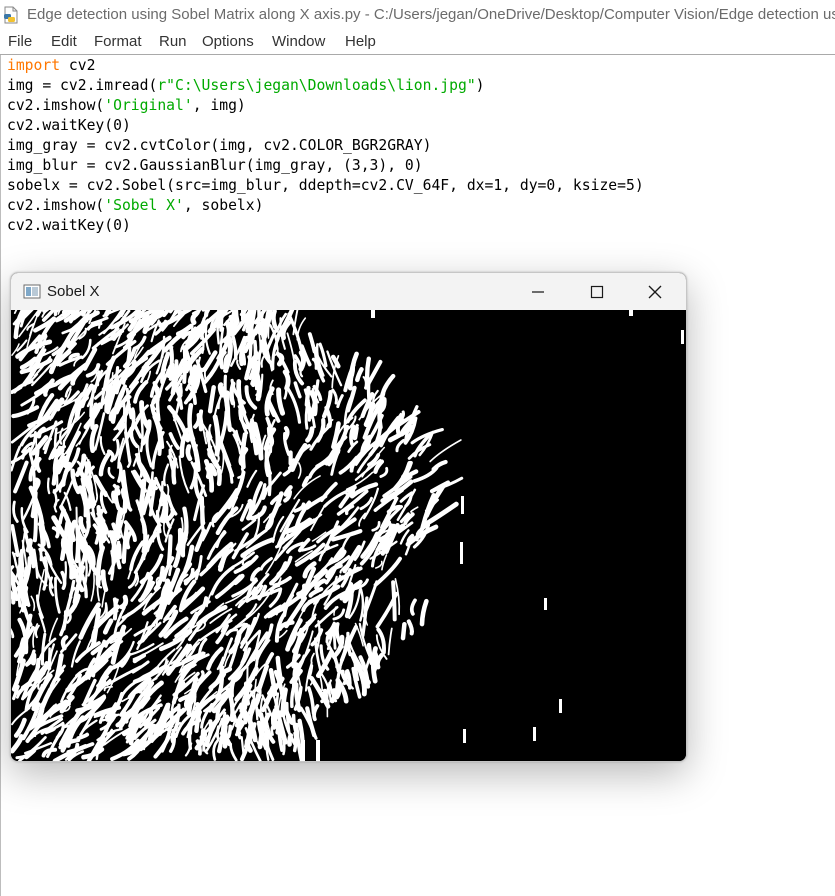  I want to click on close-icon, so click(655, 292).